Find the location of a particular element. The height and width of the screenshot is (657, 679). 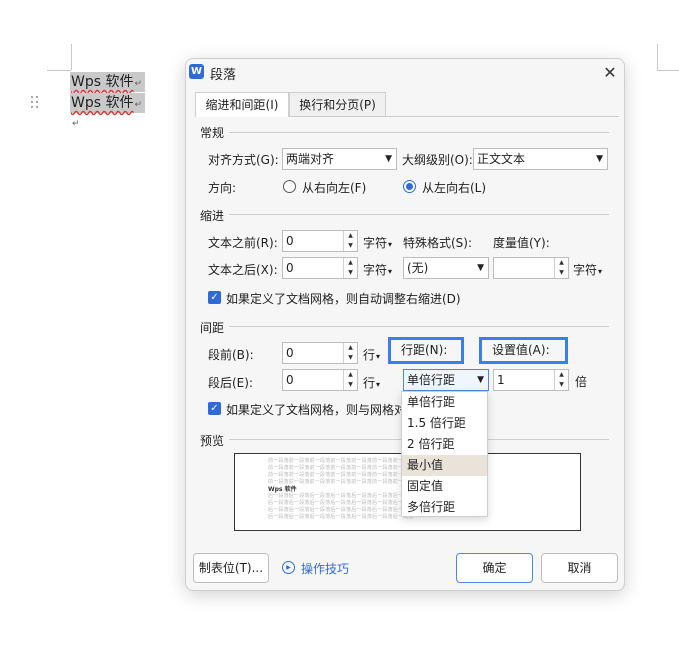

doc-line-text: Wps 软件 is located at coordinates (102, 103).